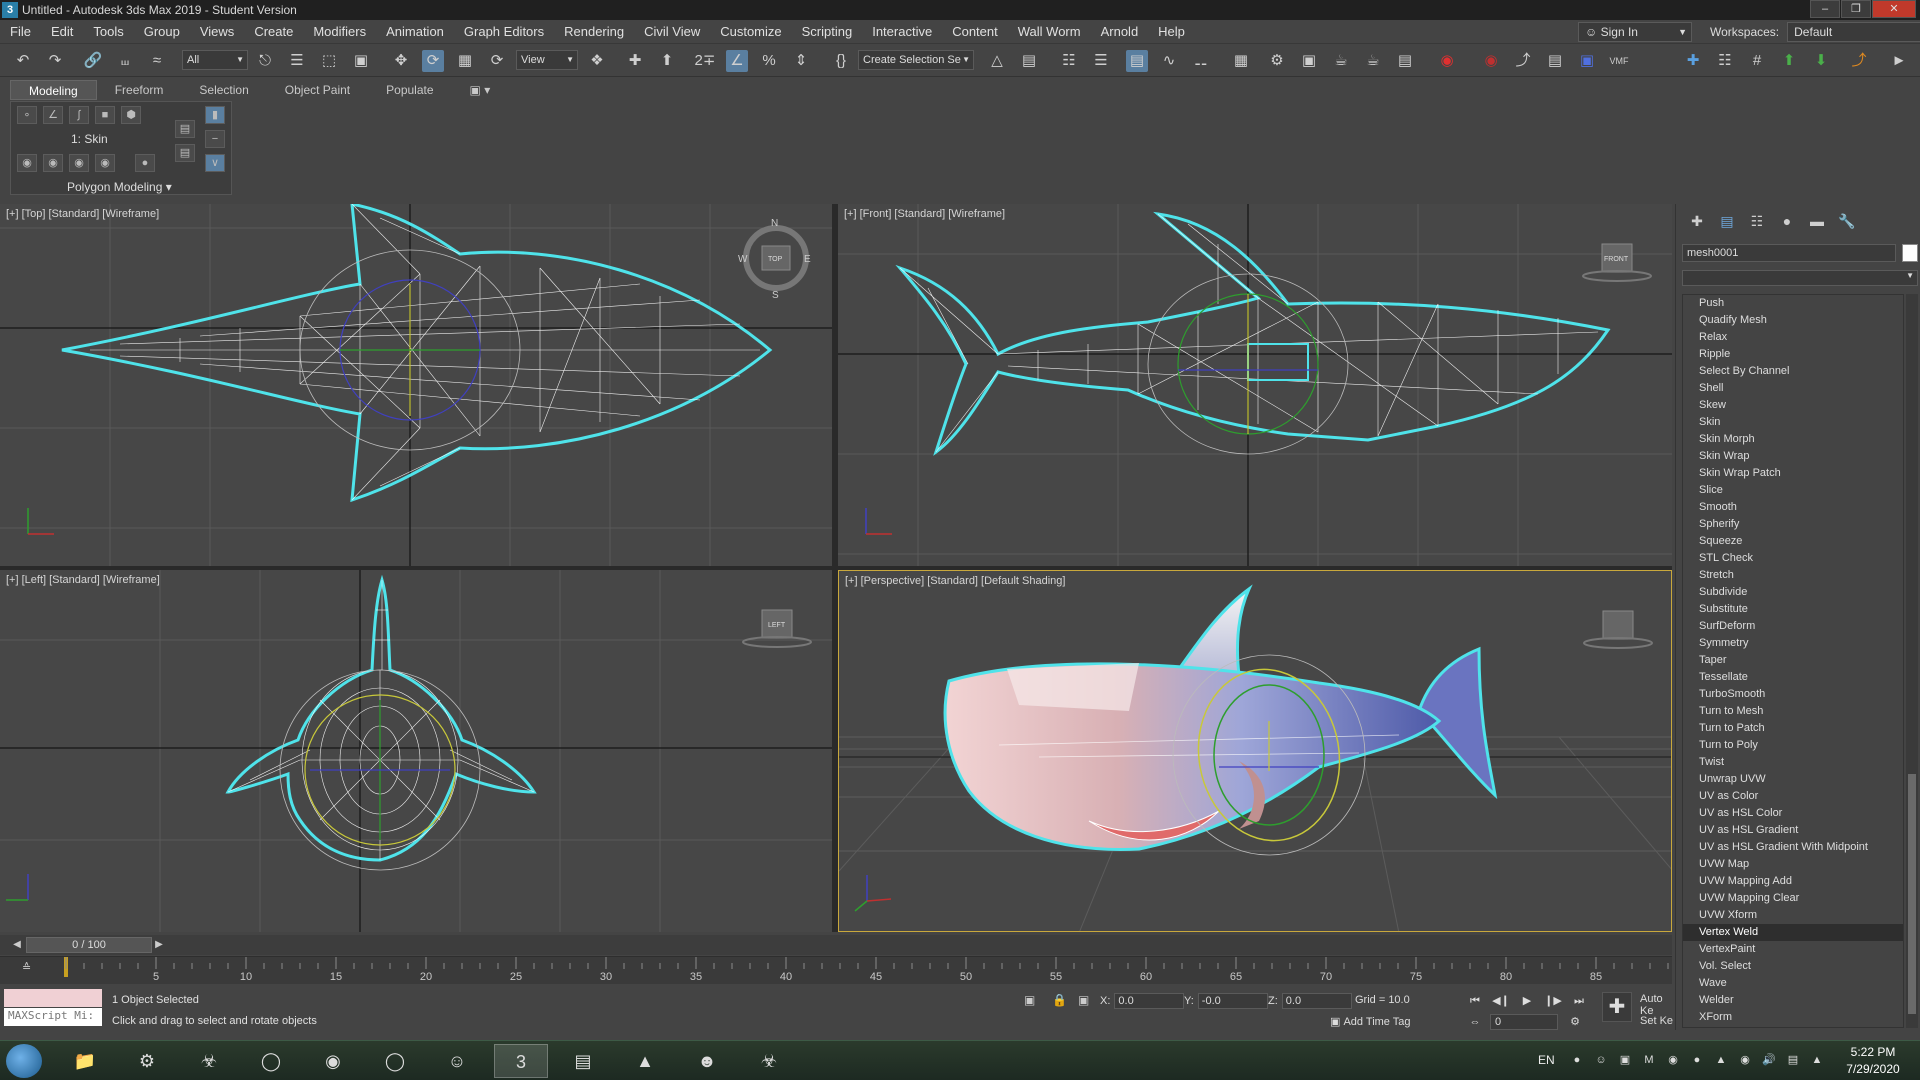 The height and width of the screenshot is (1080, 1920). Describe the element at coordinates (769, 1061) in the screenshot. I see `gimp-icon: ☣` at that location.